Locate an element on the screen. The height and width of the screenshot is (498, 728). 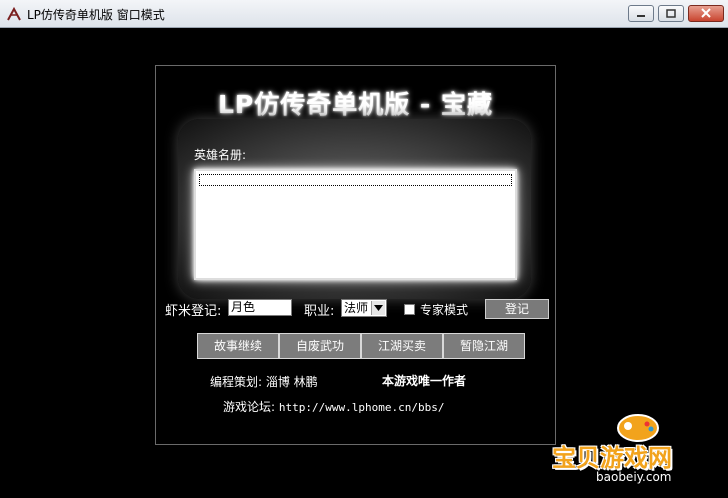
game-title: LP仿传奇单机版 - 宝藏 is located at coordinates (355, 104).